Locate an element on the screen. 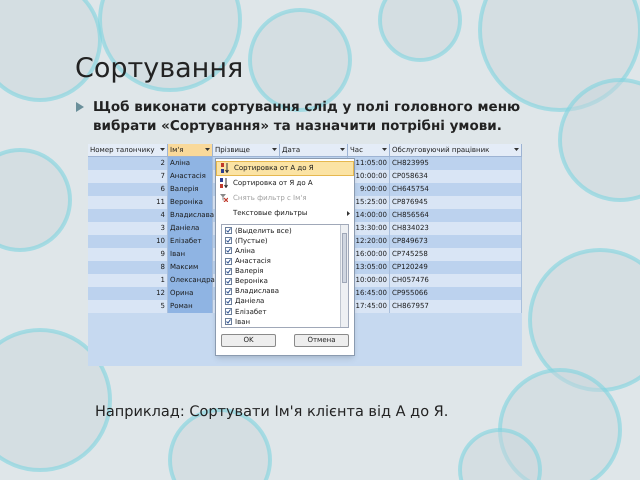  bullet-icon is located at coordinates (80, 107).